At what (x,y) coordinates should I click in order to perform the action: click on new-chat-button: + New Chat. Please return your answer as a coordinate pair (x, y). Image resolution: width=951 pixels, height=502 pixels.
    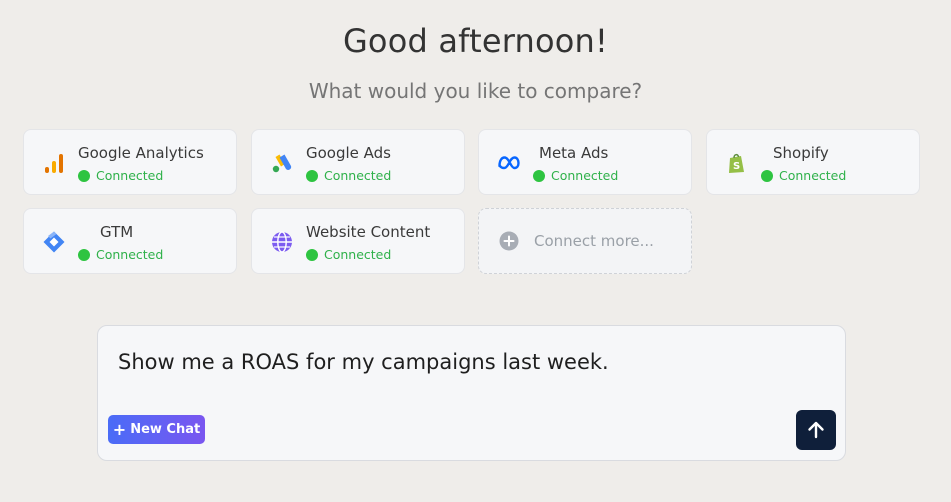
    Looking at the image, I should click on (156, 429).